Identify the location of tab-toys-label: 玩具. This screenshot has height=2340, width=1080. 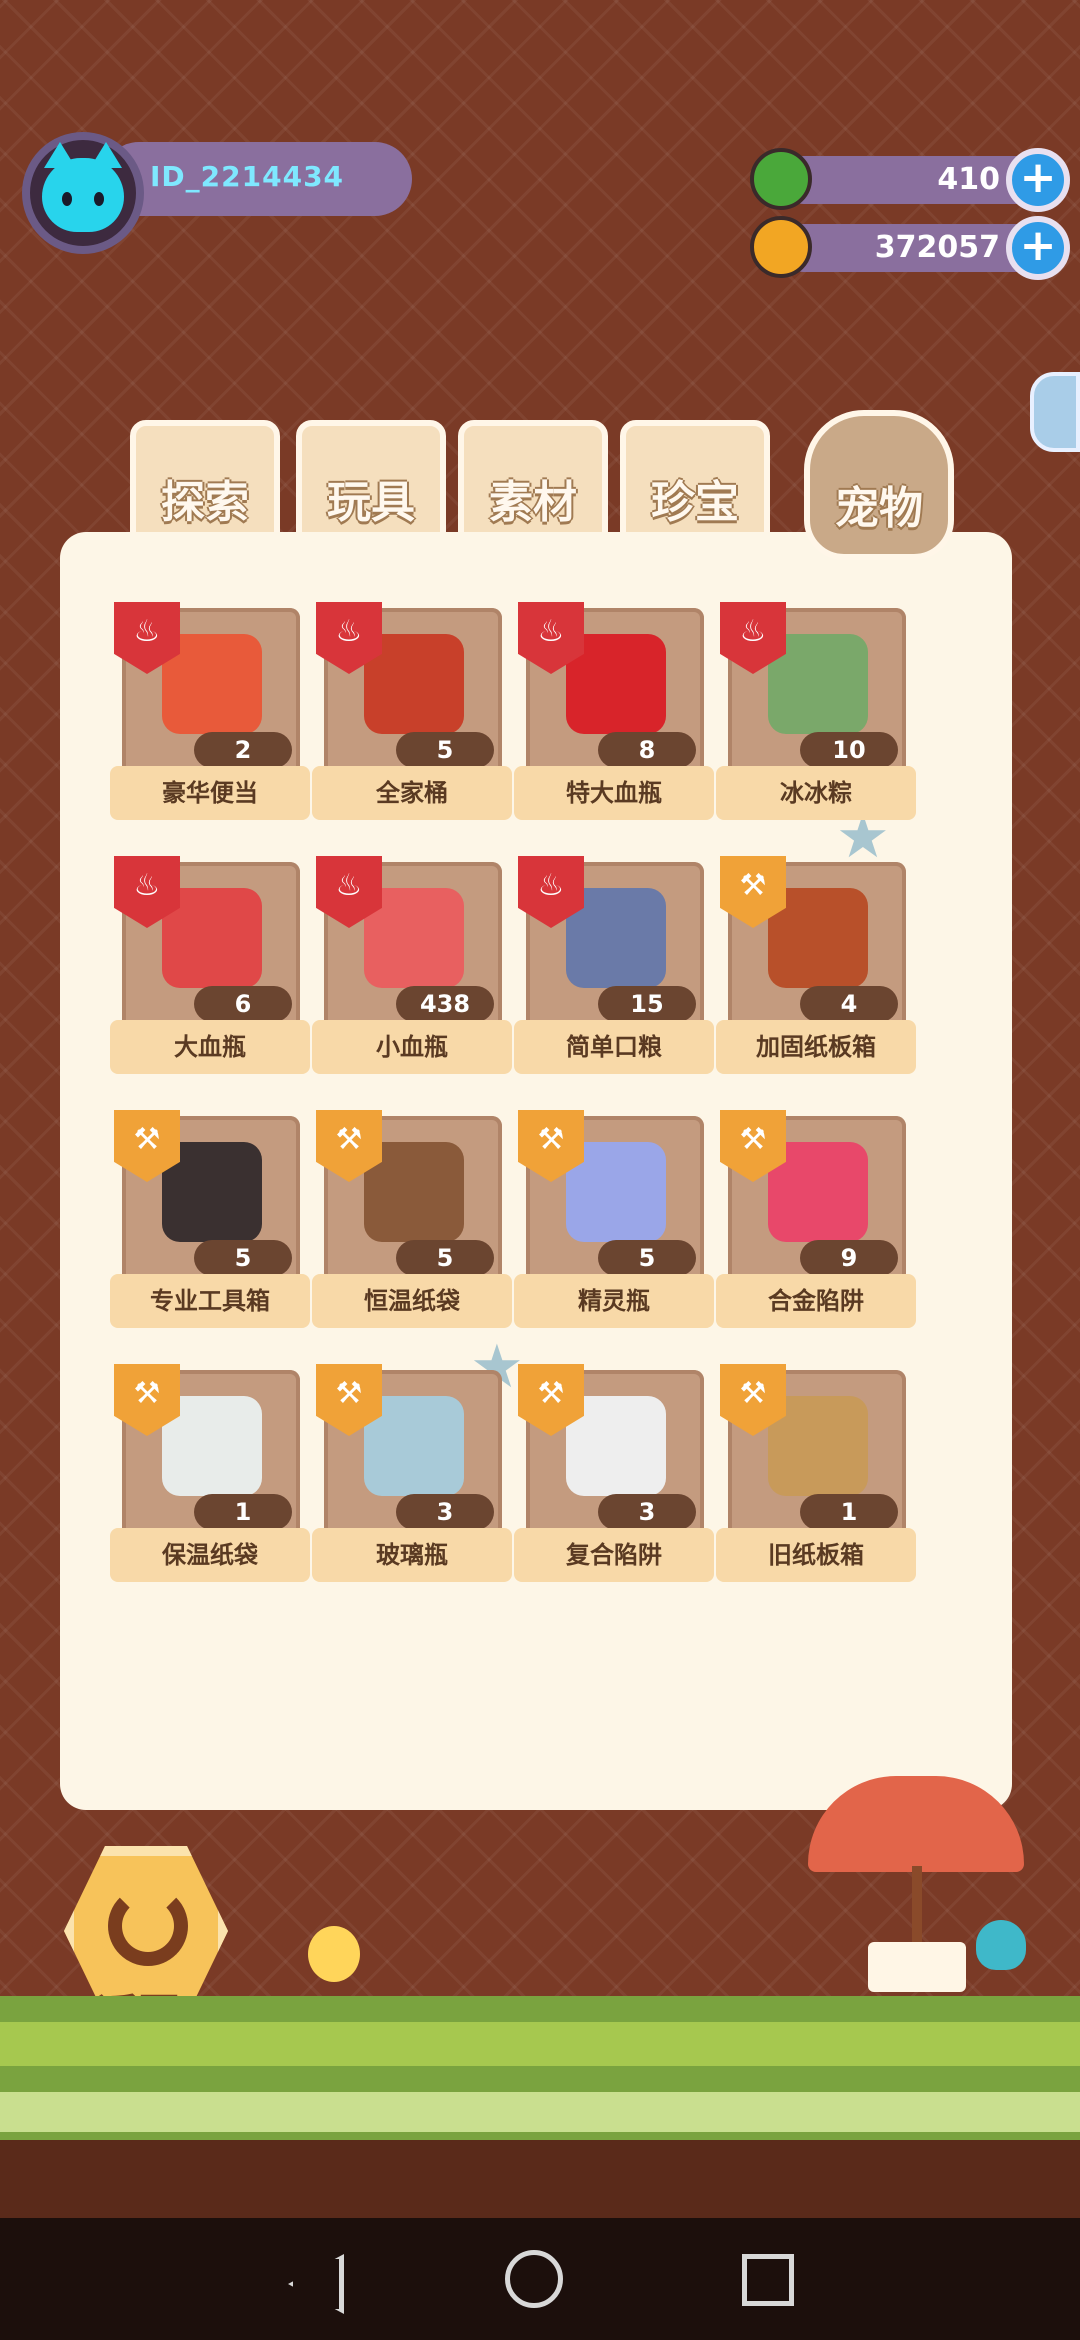
(371, 502).